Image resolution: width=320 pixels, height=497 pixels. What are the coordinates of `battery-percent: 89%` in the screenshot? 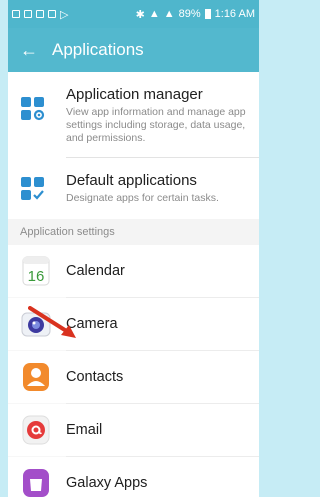 It's located at (189, 14).